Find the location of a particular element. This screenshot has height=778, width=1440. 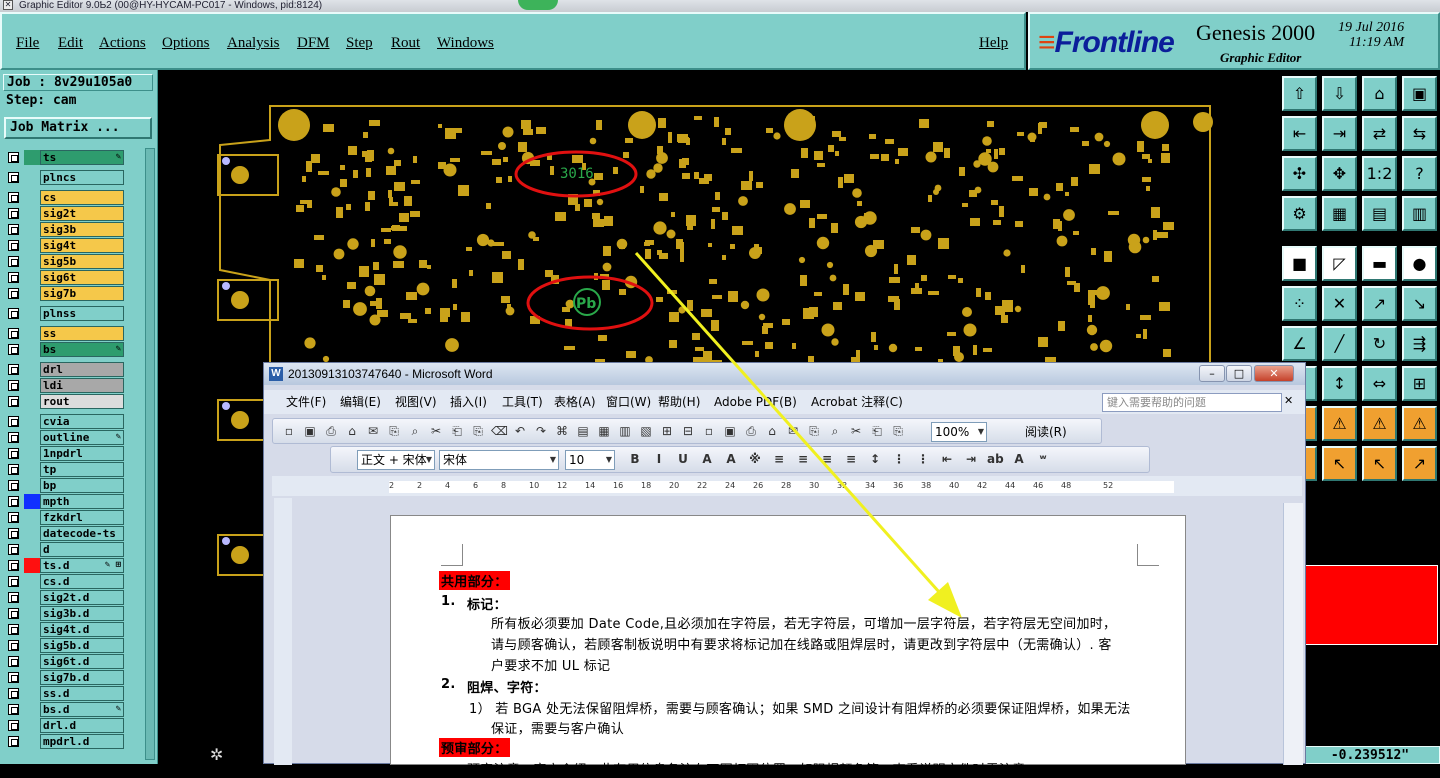

layer-name: sig4t is located at coordinates (82, 245).